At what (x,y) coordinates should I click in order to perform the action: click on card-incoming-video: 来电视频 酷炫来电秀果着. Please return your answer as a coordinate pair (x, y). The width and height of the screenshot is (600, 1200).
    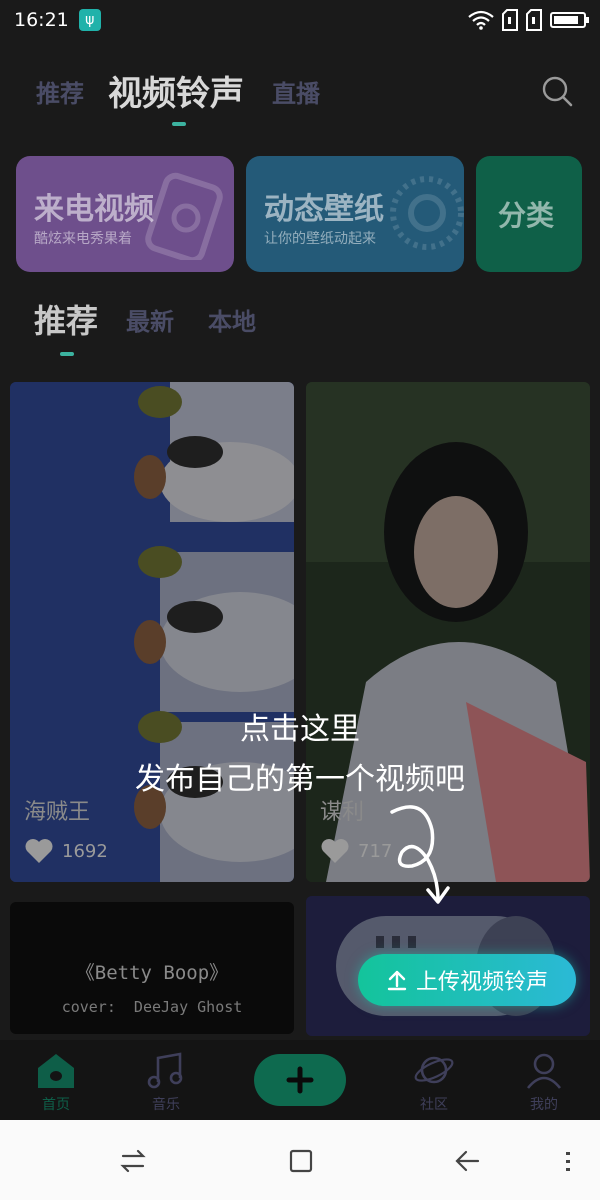
    Looking at the image, I should click on (125, 214).